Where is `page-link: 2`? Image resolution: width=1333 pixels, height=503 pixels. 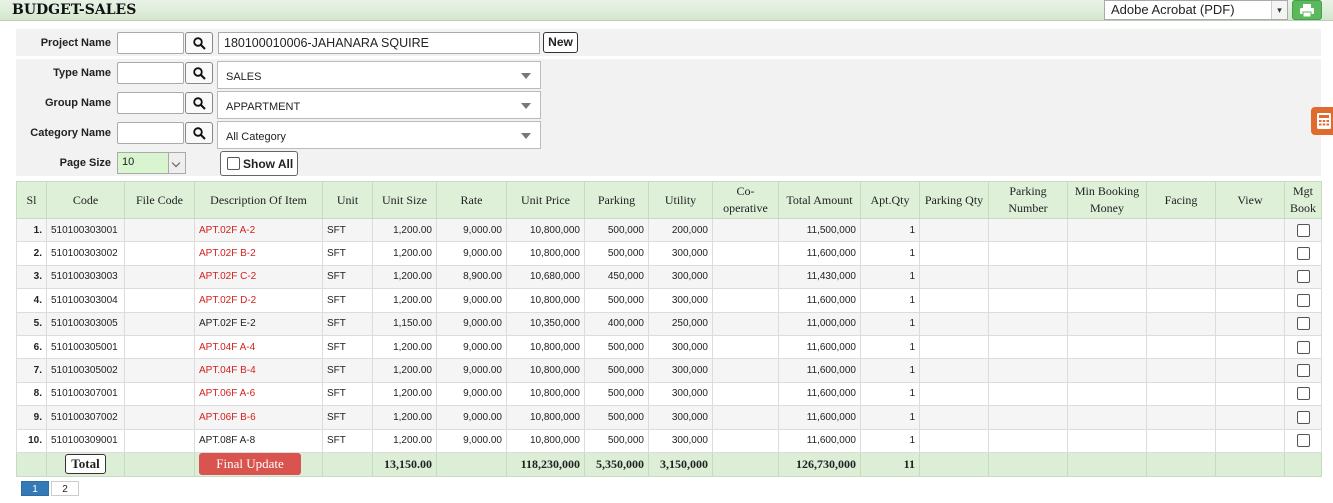 page-link: 2 is located at coordinates (65, 488).